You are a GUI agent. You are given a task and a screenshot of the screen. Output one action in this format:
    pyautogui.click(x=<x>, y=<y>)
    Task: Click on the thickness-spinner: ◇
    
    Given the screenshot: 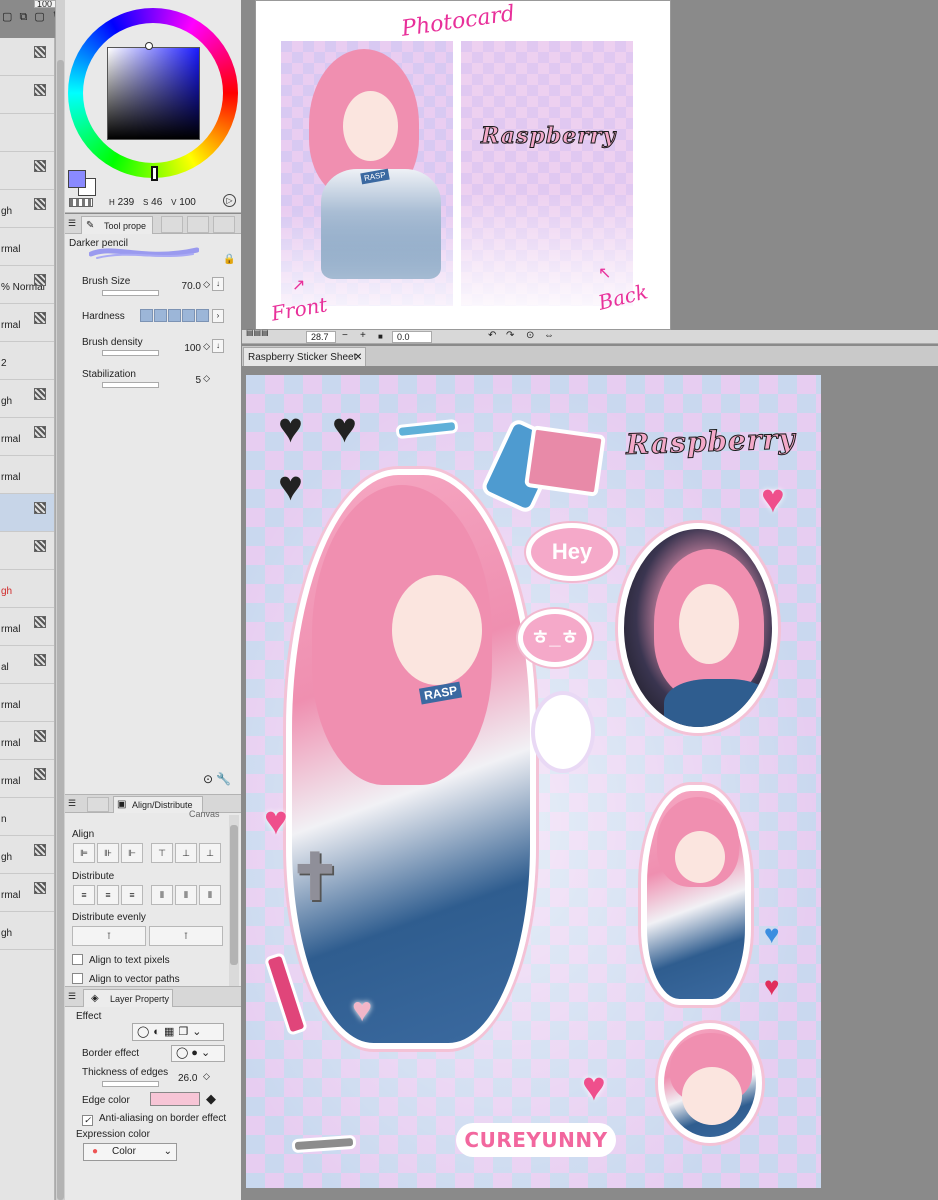 What is the action you would take?
    pyautogui.click(x=206, y=1076)
    